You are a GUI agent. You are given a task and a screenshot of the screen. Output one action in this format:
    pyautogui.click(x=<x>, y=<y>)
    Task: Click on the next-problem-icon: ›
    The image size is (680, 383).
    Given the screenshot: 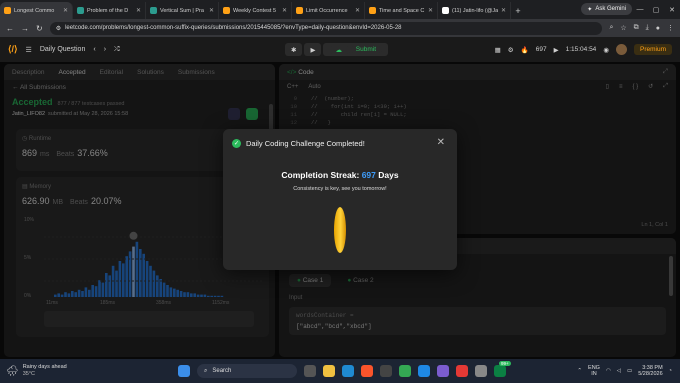 What is the action you would take?
    pyautogui.click(x=105, y=49)
    